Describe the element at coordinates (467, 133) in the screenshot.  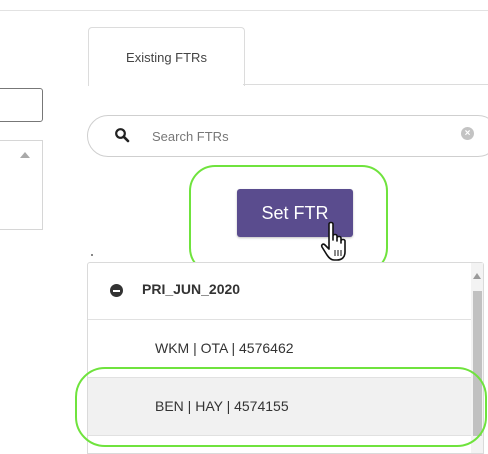
I see `clear-icon: ×` at that location.